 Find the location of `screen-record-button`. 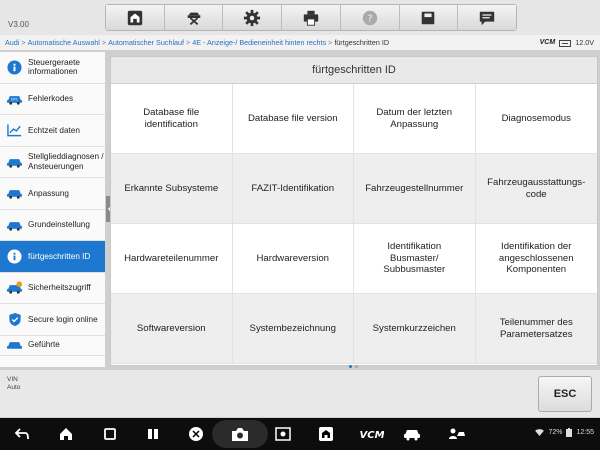

screen-record-button is located at coordinates (283, 434).